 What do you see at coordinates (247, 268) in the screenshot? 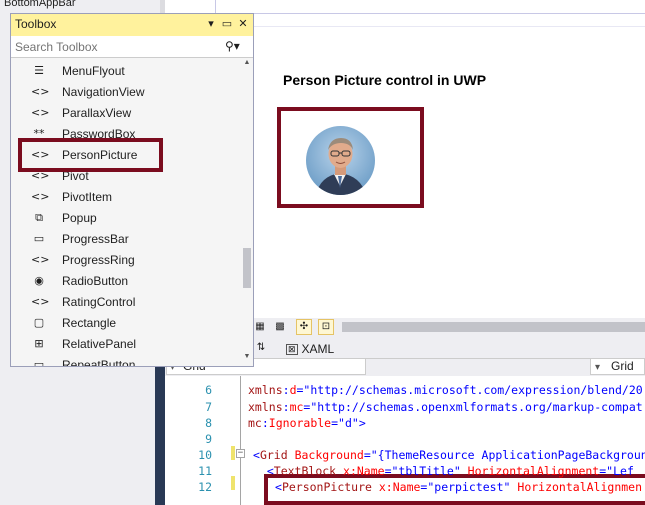
I see `scroll-thumb` at bounding box center [247, 268].